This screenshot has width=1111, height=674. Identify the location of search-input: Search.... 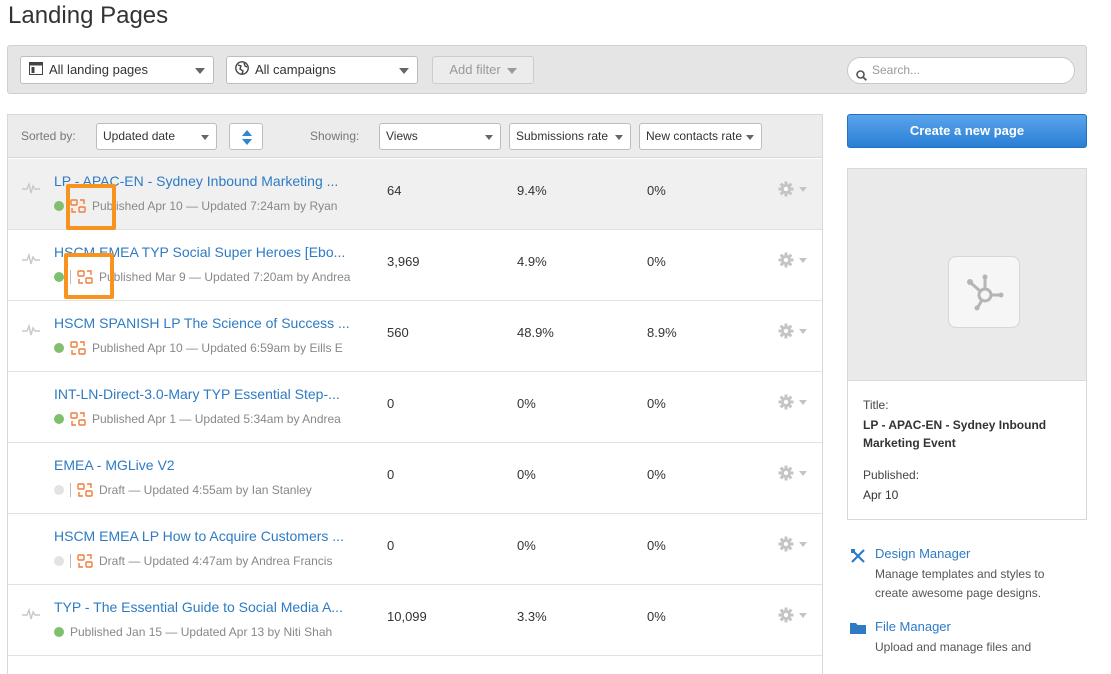
(961, 70).